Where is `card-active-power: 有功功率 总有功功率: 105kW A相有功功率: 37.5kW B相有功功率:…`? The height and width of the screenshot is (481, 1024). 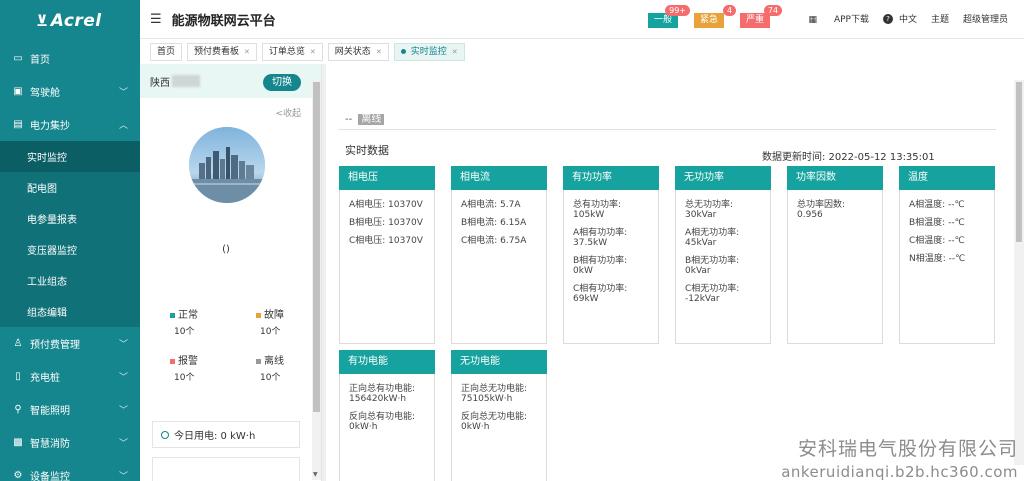 card-active-power: 有功功率 总有功功率: 105kW A相有功功率: 37.5kW B相有功功率:… is located at coordinates (611, 255).